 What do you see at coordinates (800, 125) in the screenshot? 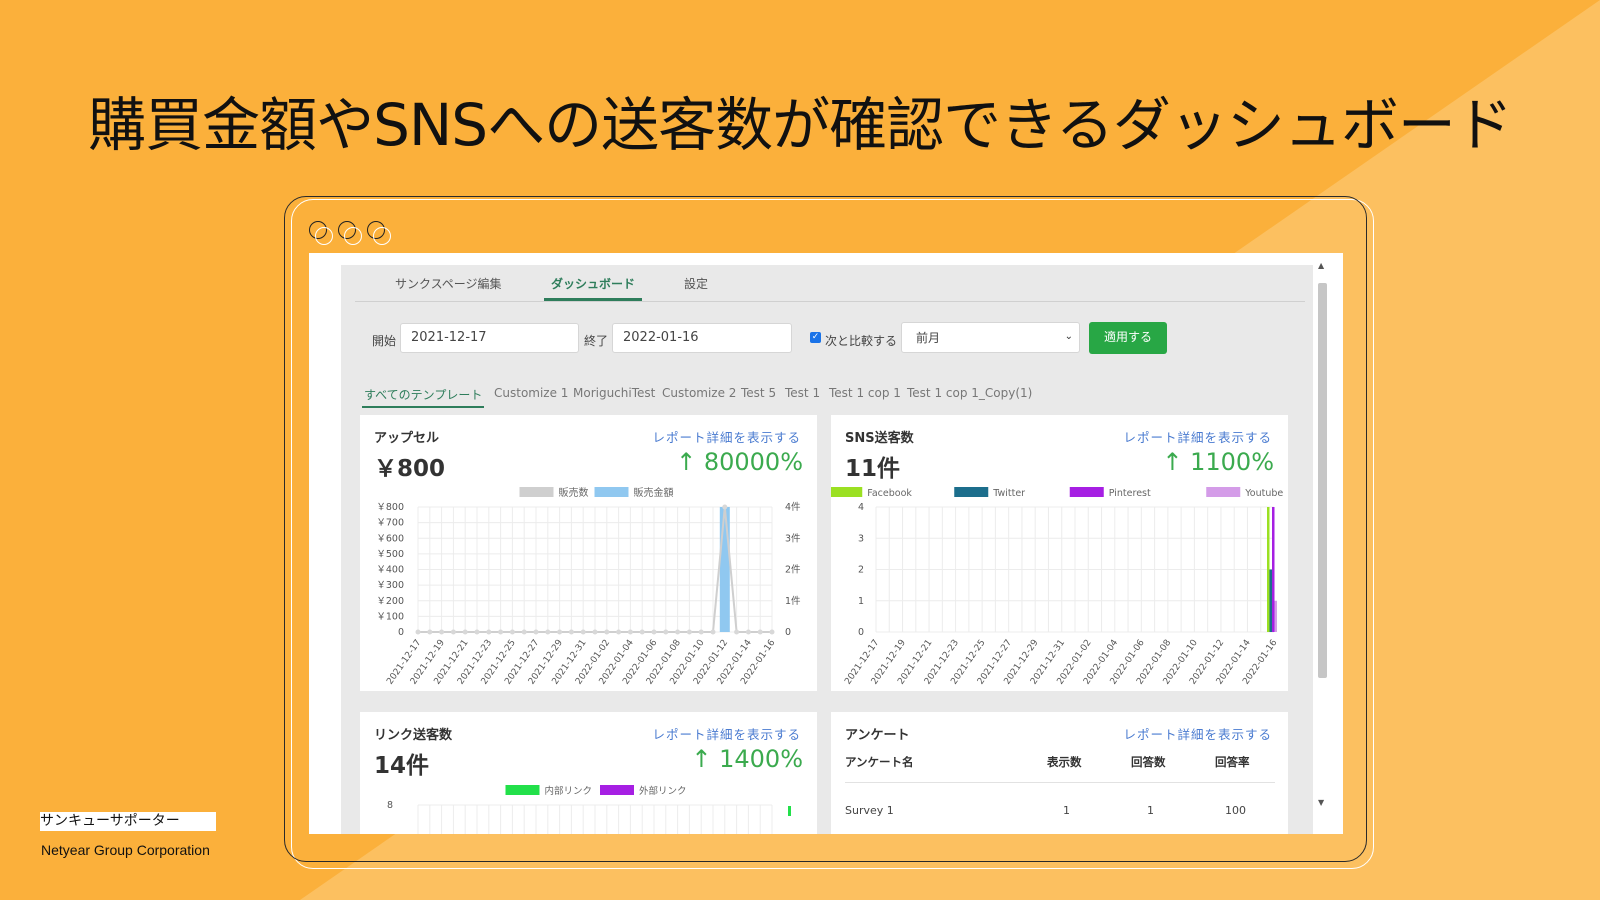
I see `page-headline: 購買金額やSNSへの送客数が確認できるダッシュボード` at bounding box center [800, 125].